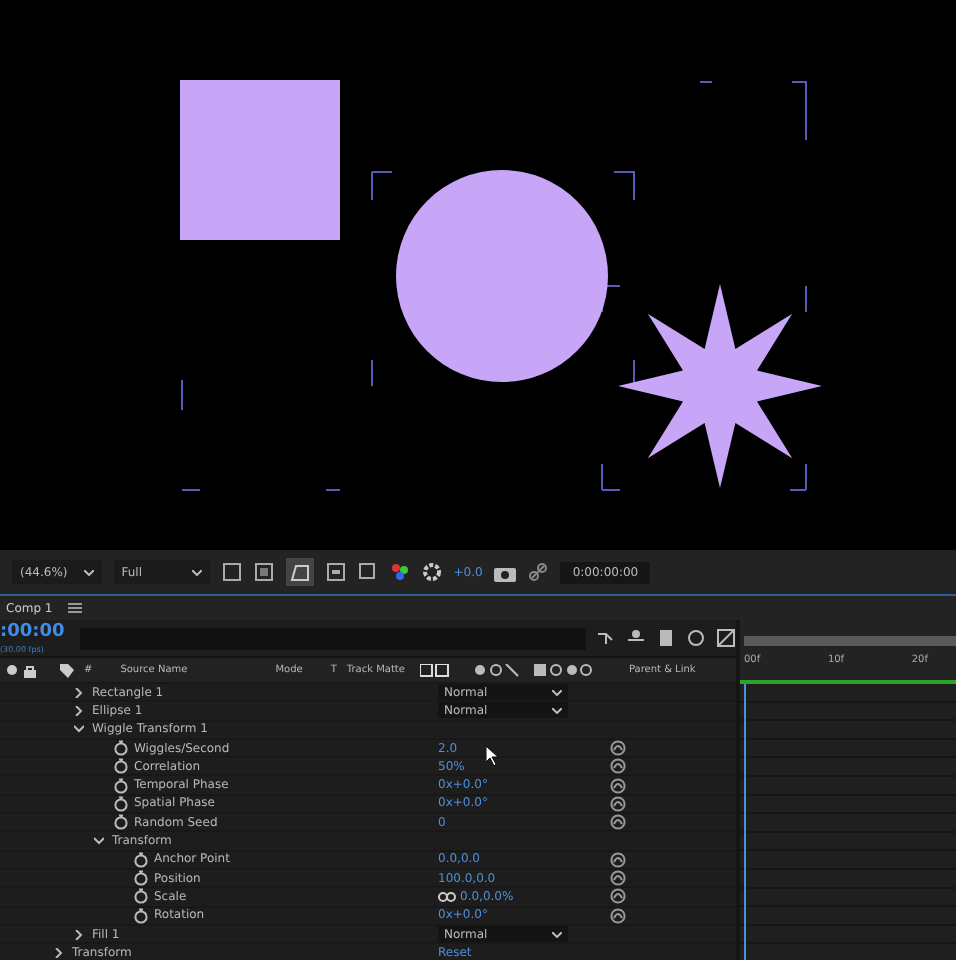 The image size is (956, 960). What do you see at coordinates (367, 572) in the screenshot?
I see `grid-icon` at bounding box center [367, 572].